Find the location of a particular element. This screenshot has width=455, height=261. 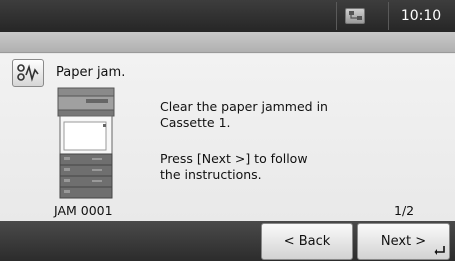

printer-illustration is located at coordinates (86, 143).